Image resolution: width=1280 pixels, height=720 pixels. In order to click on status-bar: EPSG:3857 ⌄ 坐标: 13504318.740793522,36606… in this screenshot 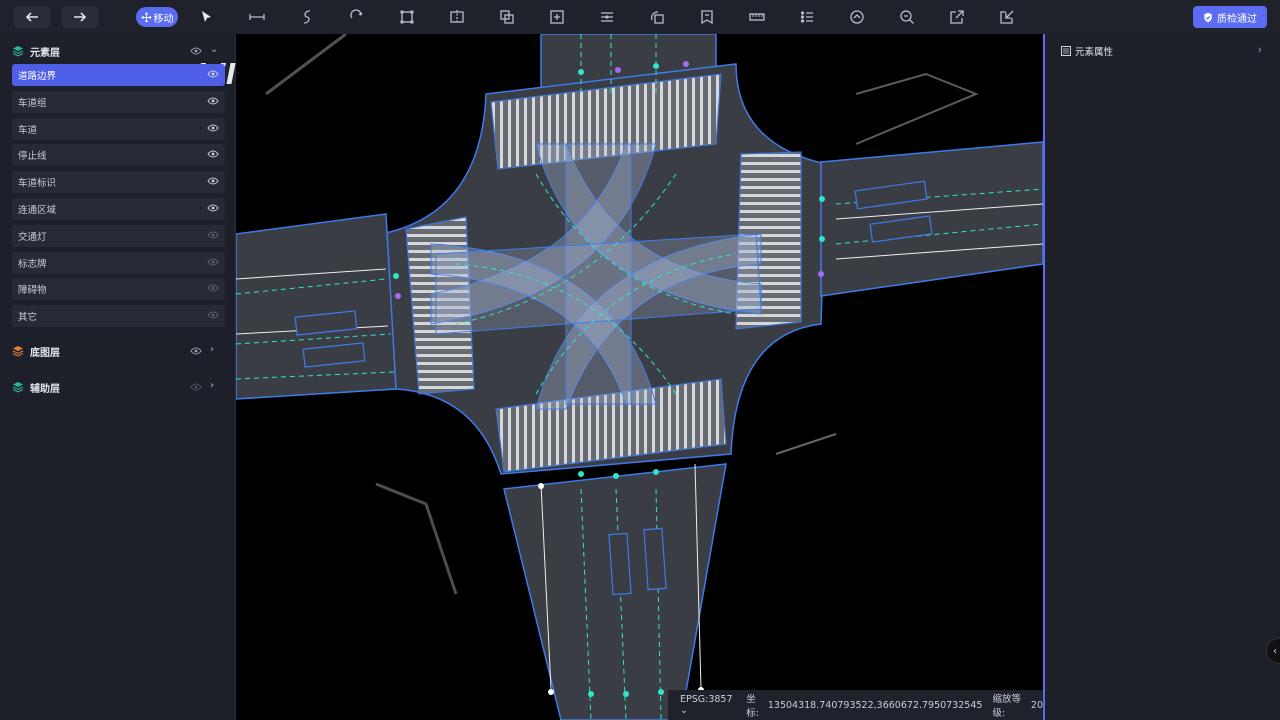, I will do `click(855, 705)`.